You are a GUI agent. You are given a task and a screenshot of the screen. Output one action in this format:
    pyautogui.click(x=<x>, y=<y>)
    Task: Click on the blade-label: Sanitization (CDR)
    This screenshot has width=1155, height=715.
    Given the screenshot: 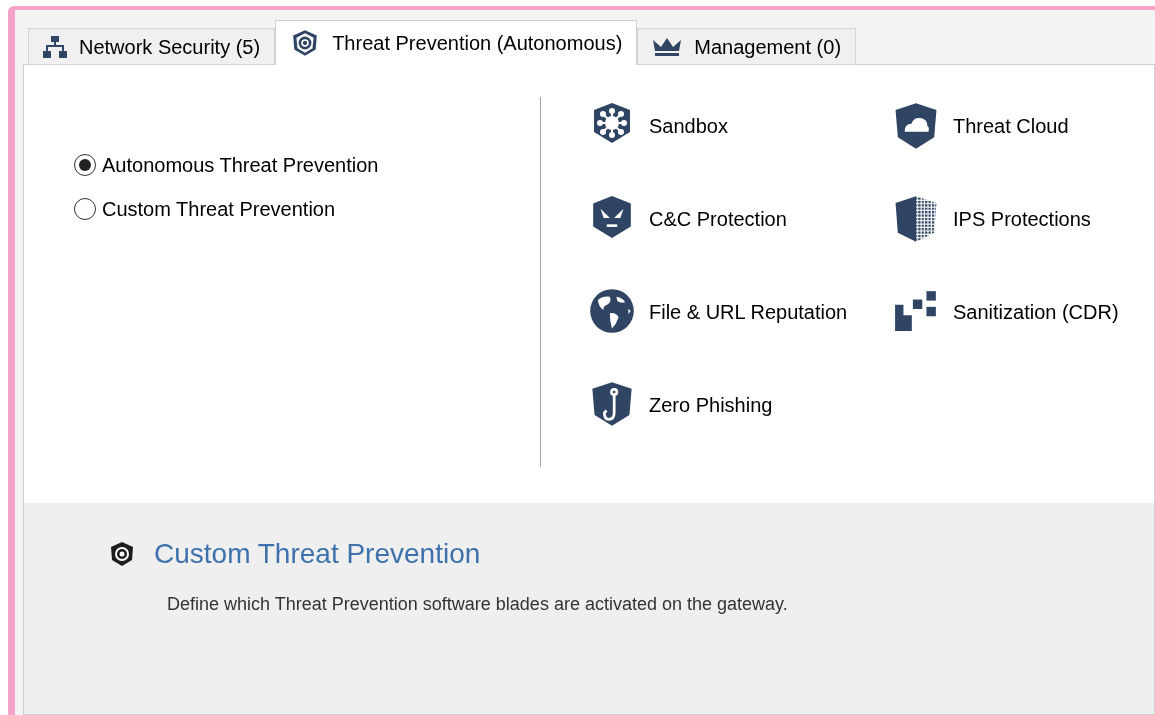 What is the action you would take?
    pyautogui.click(x=1036, y=312)
    